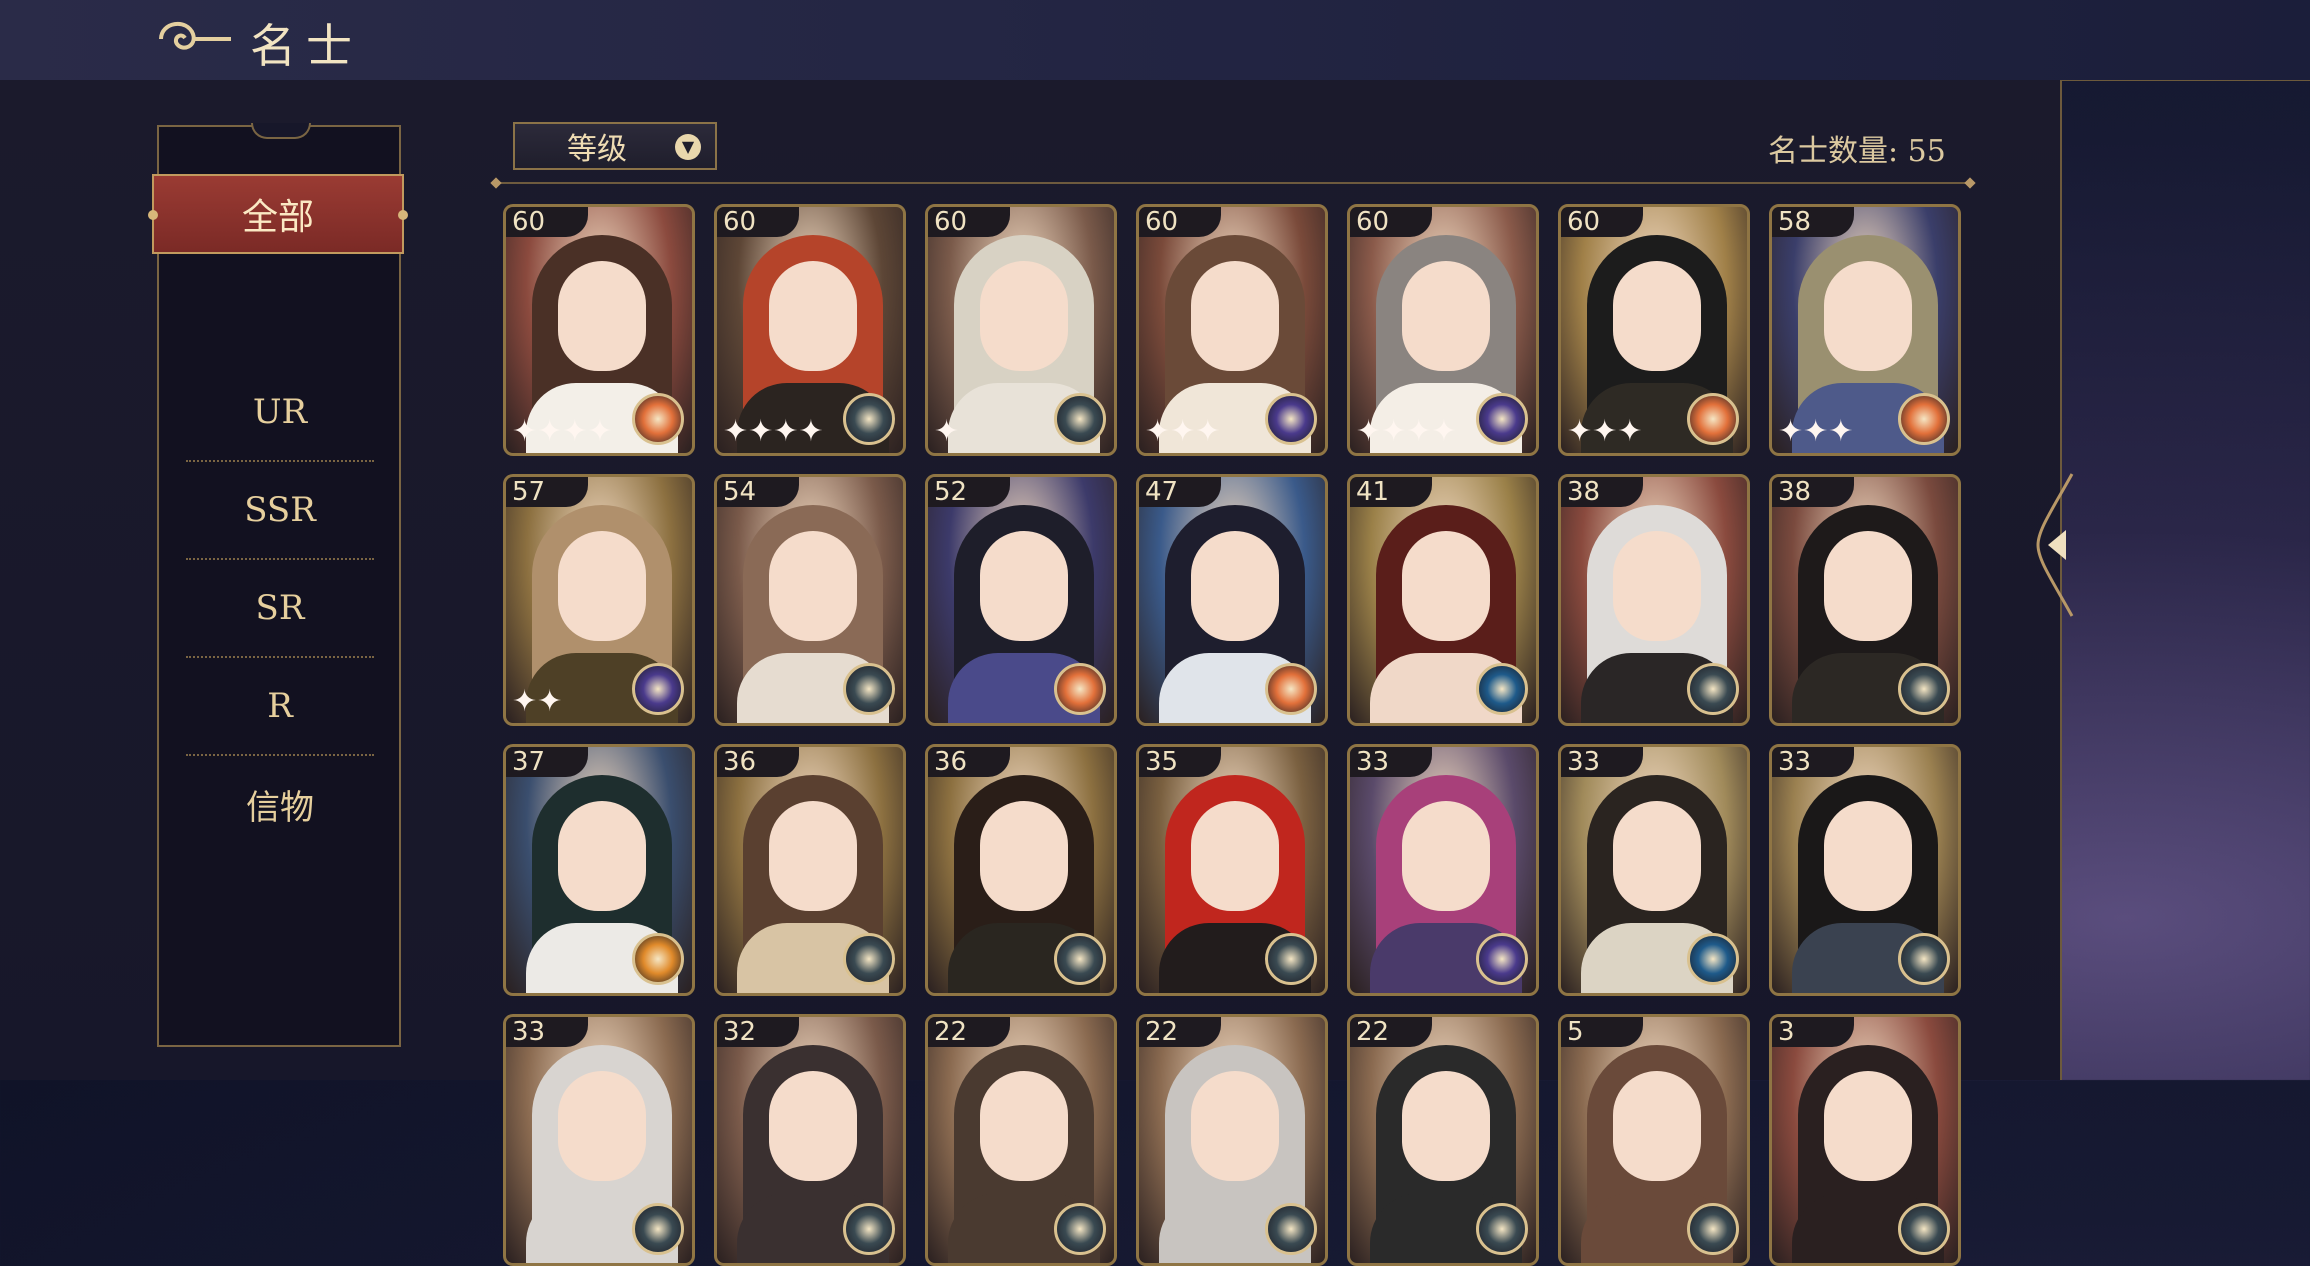  What do you see at coordinates (153, 215) in the screenshot?
I see `tab-ornament-left` at bounding box center [153, 215].